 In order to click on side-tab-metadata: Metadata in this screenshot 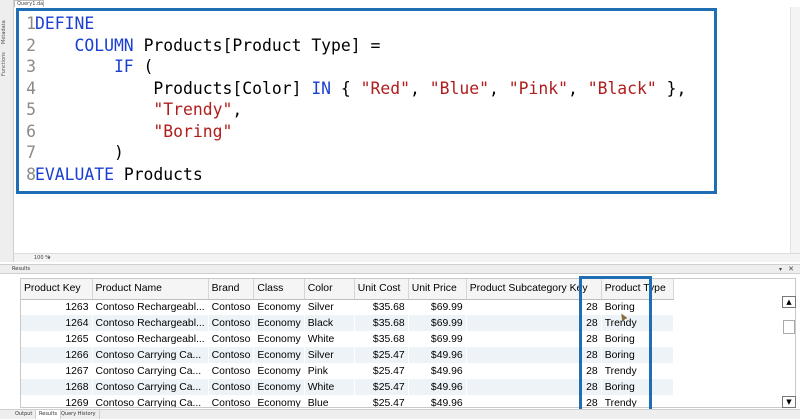, I will do `click(6, 29)`.